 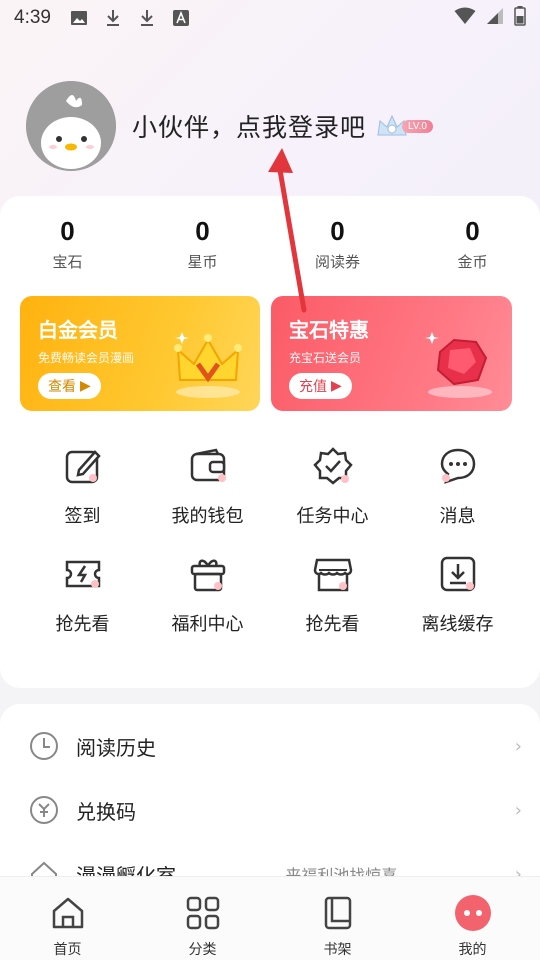 I want to click on tab-home: 首页, so click(x=67, y=918).